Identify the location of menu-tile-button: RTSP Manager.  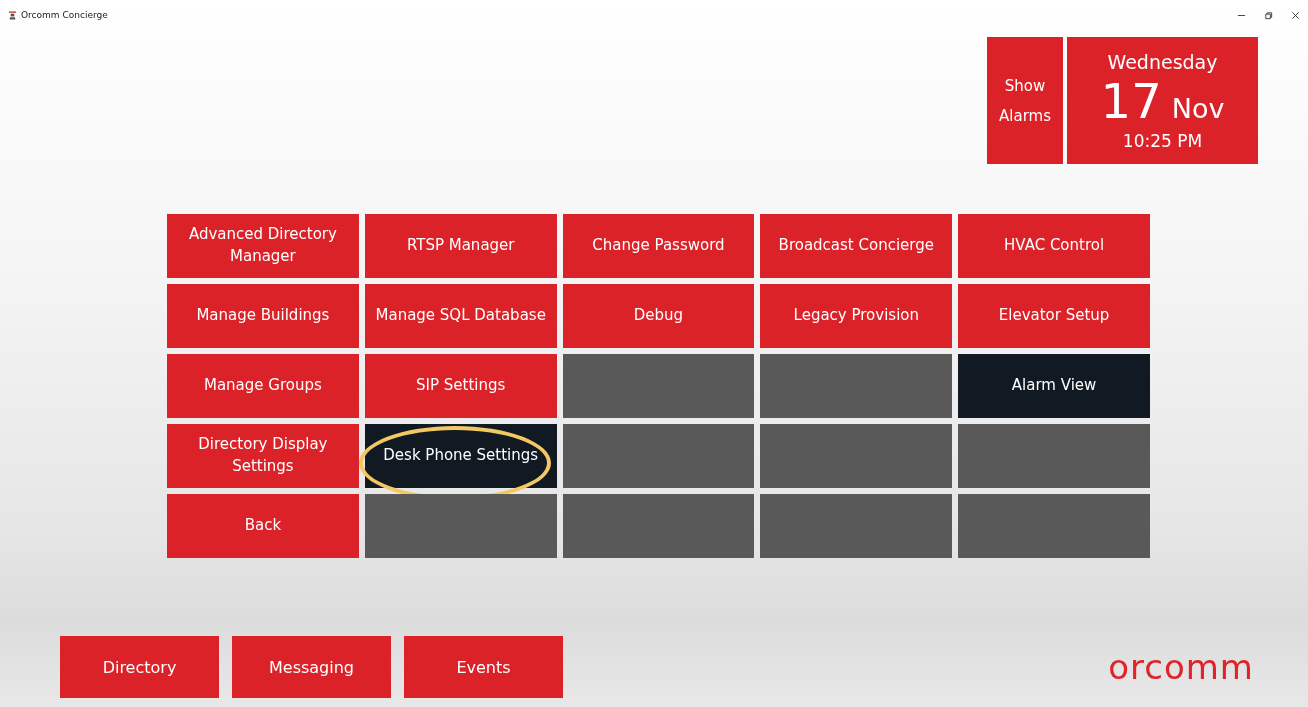
(460, 246).